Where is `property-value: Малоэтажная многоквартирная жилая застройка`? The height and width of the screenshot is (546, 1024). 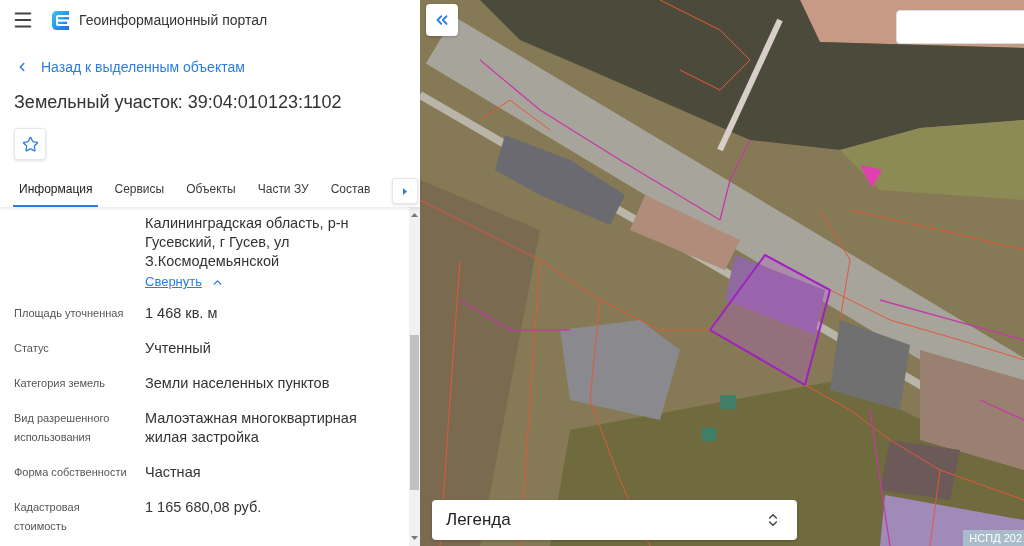
property-value: Малоэтажная многоквартирная жилая застройка is located at coordinates (251, 428).